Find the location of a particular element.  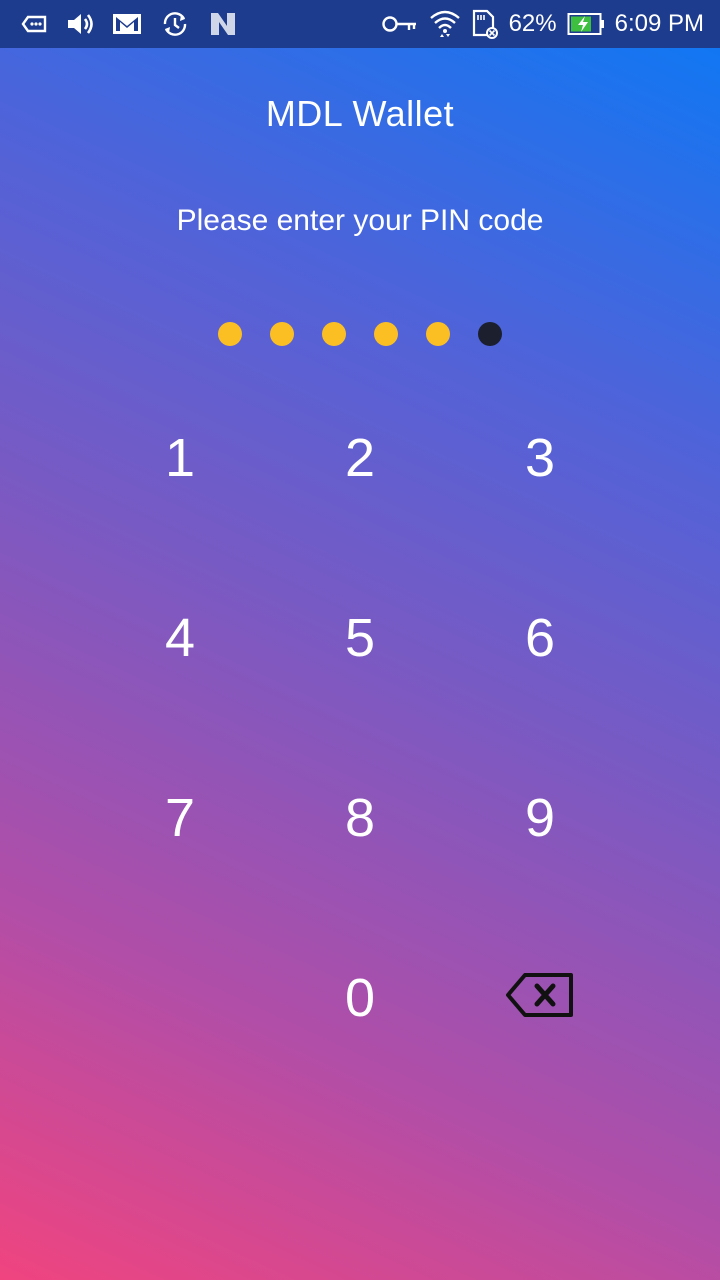

backspace-icon is located at coordinates (539, 995).